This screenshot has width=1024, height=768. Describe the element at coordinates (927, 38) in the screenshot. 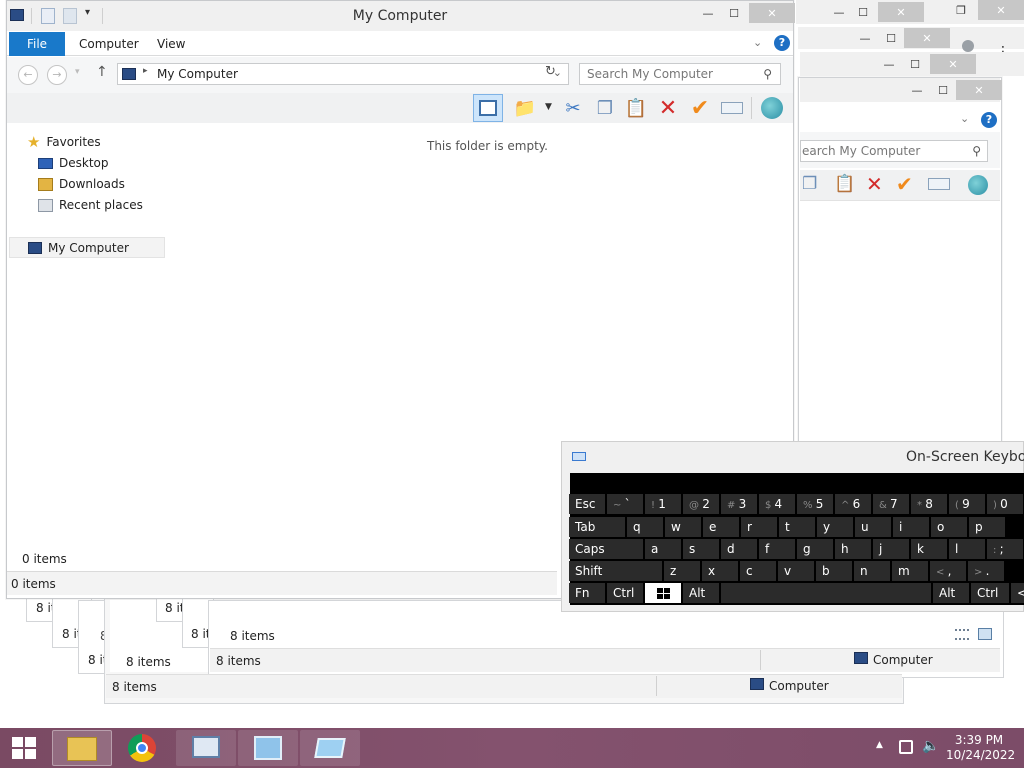

I see `back-window-2-close-button: ✕` at that location.